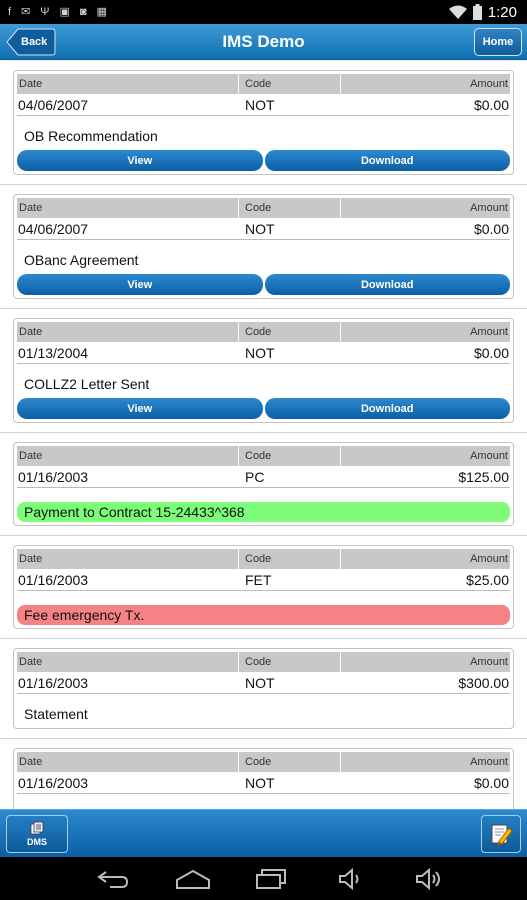  I want to click on edit-document-icon, so click(502, 835).